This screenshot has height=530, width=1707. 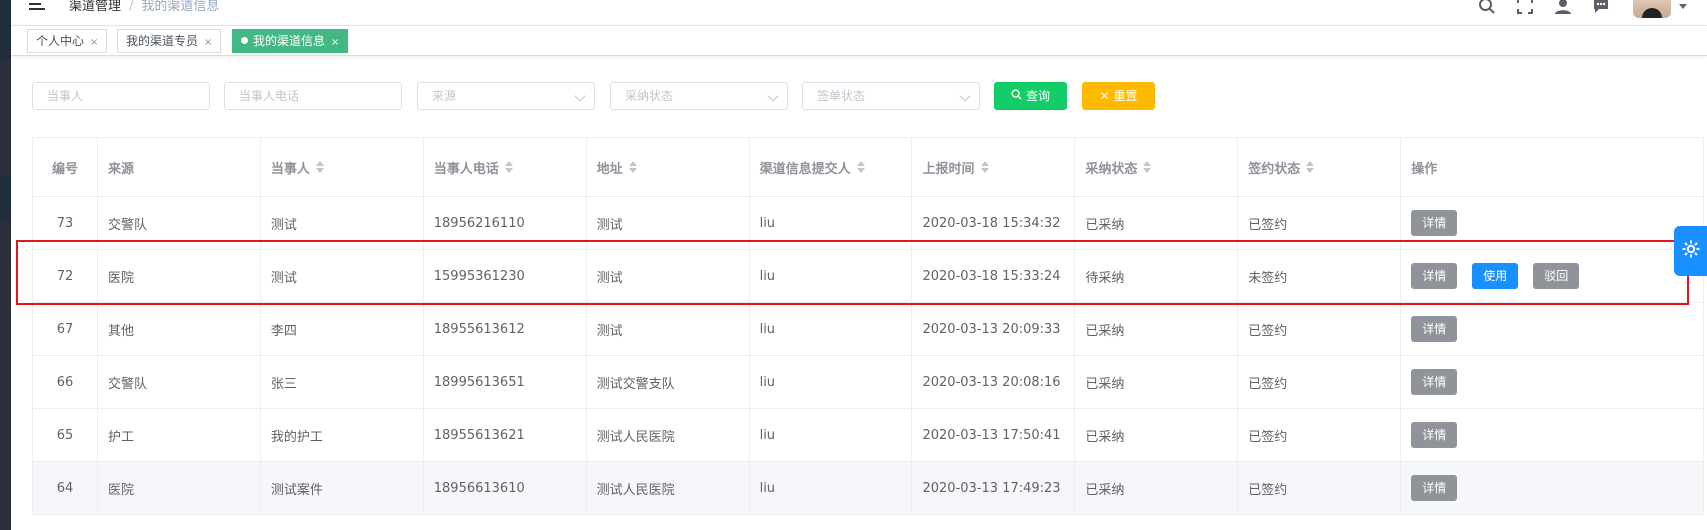 I want to click on reset-button: ✕ 重置, so click(x=1118, y=96).